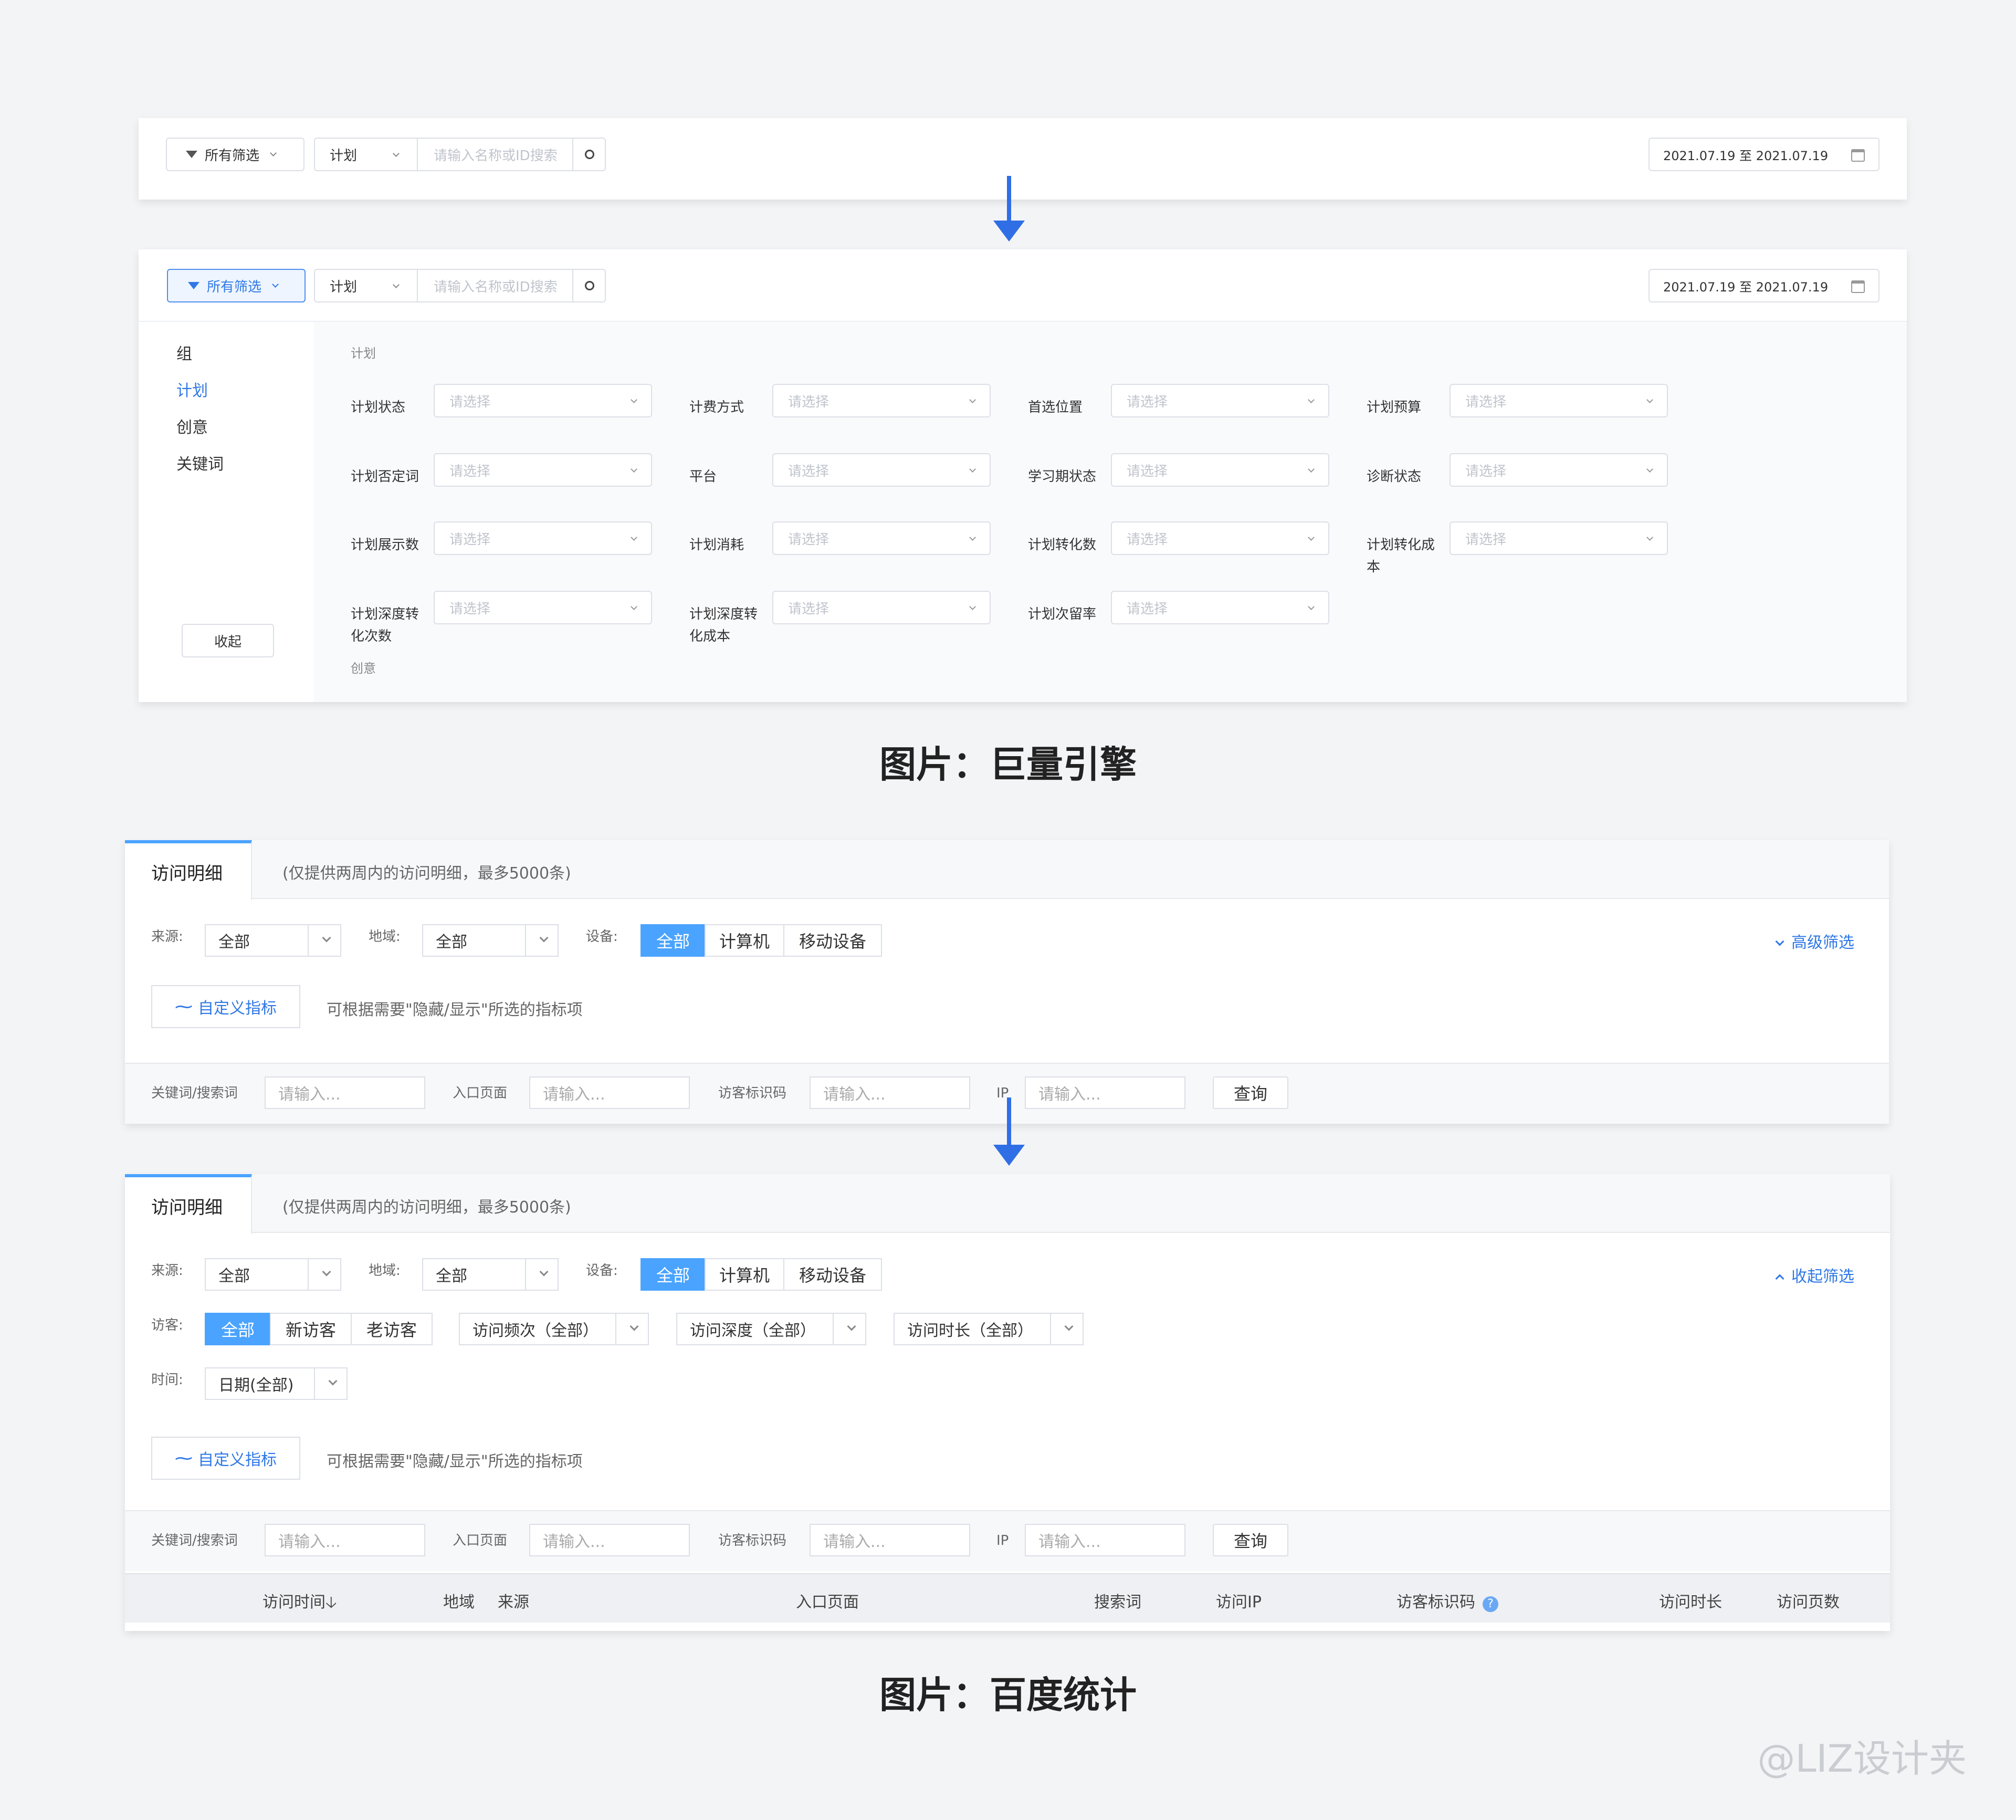  Describe the element at coordinates (331, 1602) in the screenshot. I see `sort-down-icon: 🡣` at that location.